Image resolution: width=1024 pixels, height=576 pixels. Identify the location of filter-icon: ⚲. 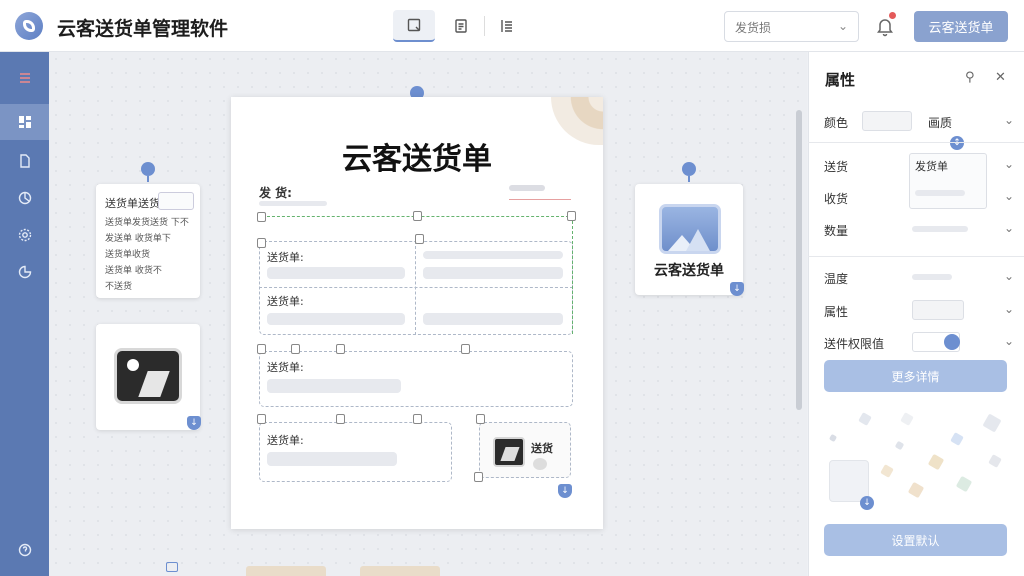
(970, 77).